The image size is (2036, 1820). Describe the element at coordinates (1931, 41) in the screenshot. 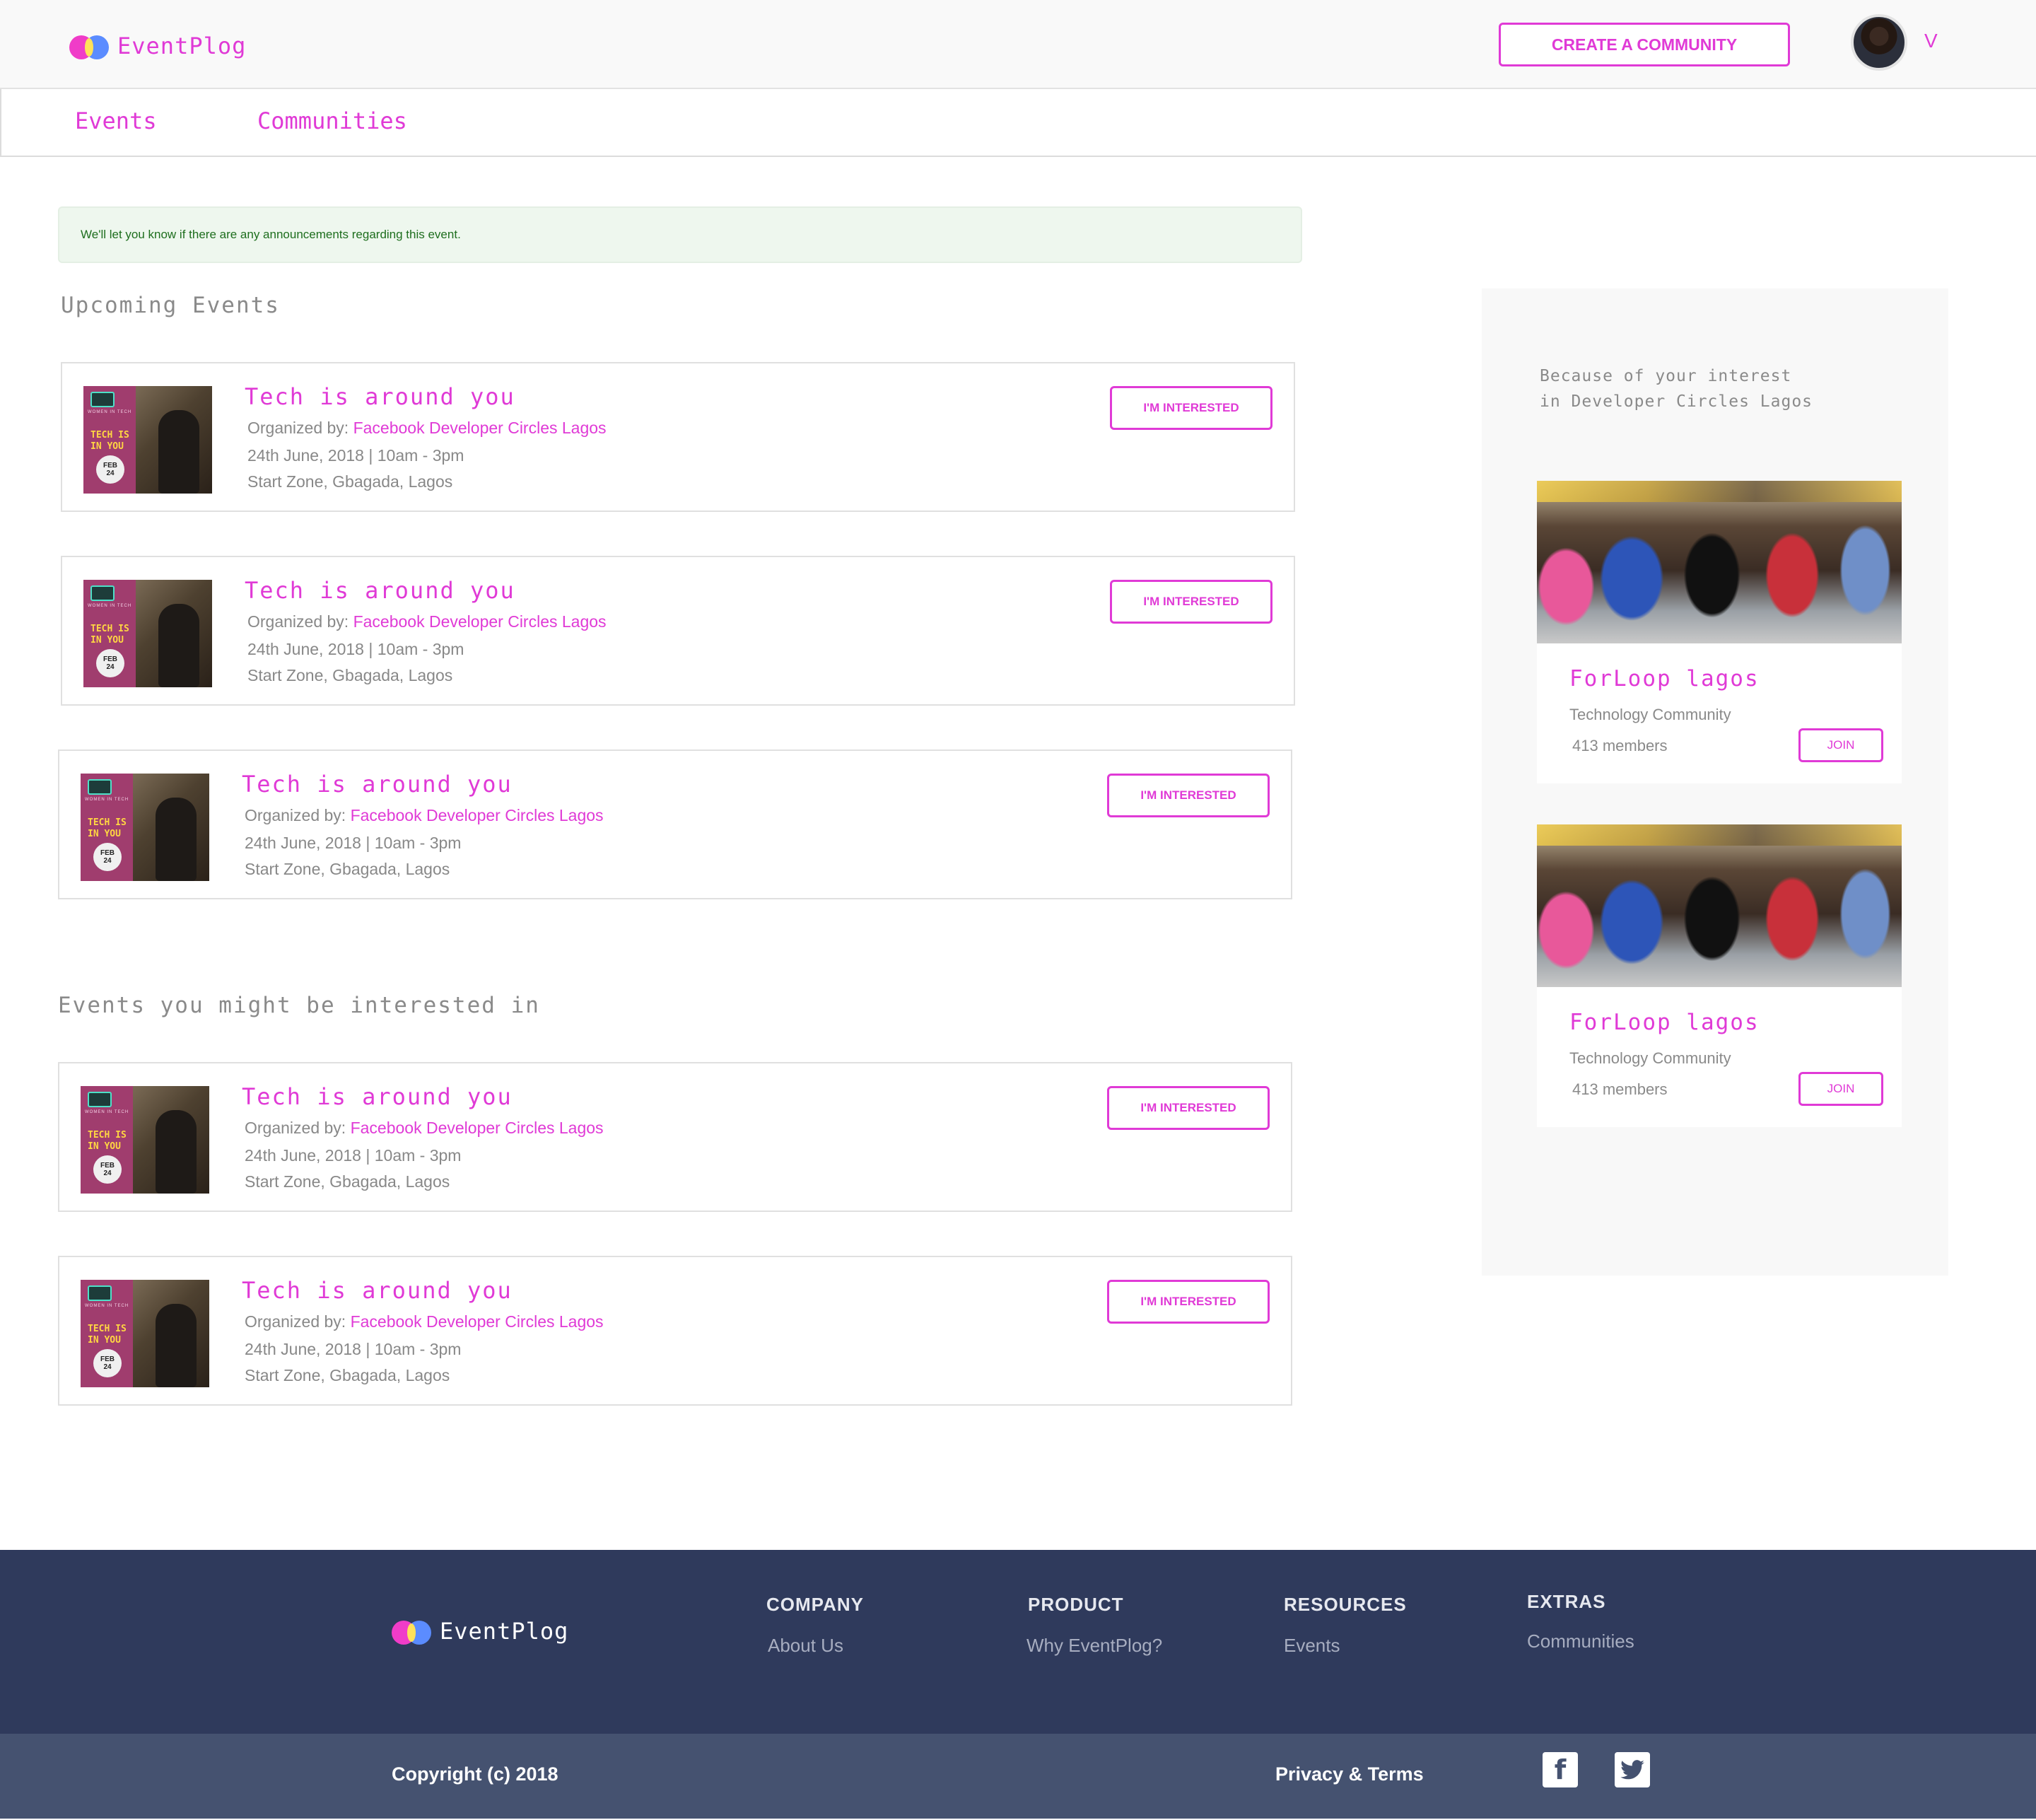

I see `user-initial: V` at that location.